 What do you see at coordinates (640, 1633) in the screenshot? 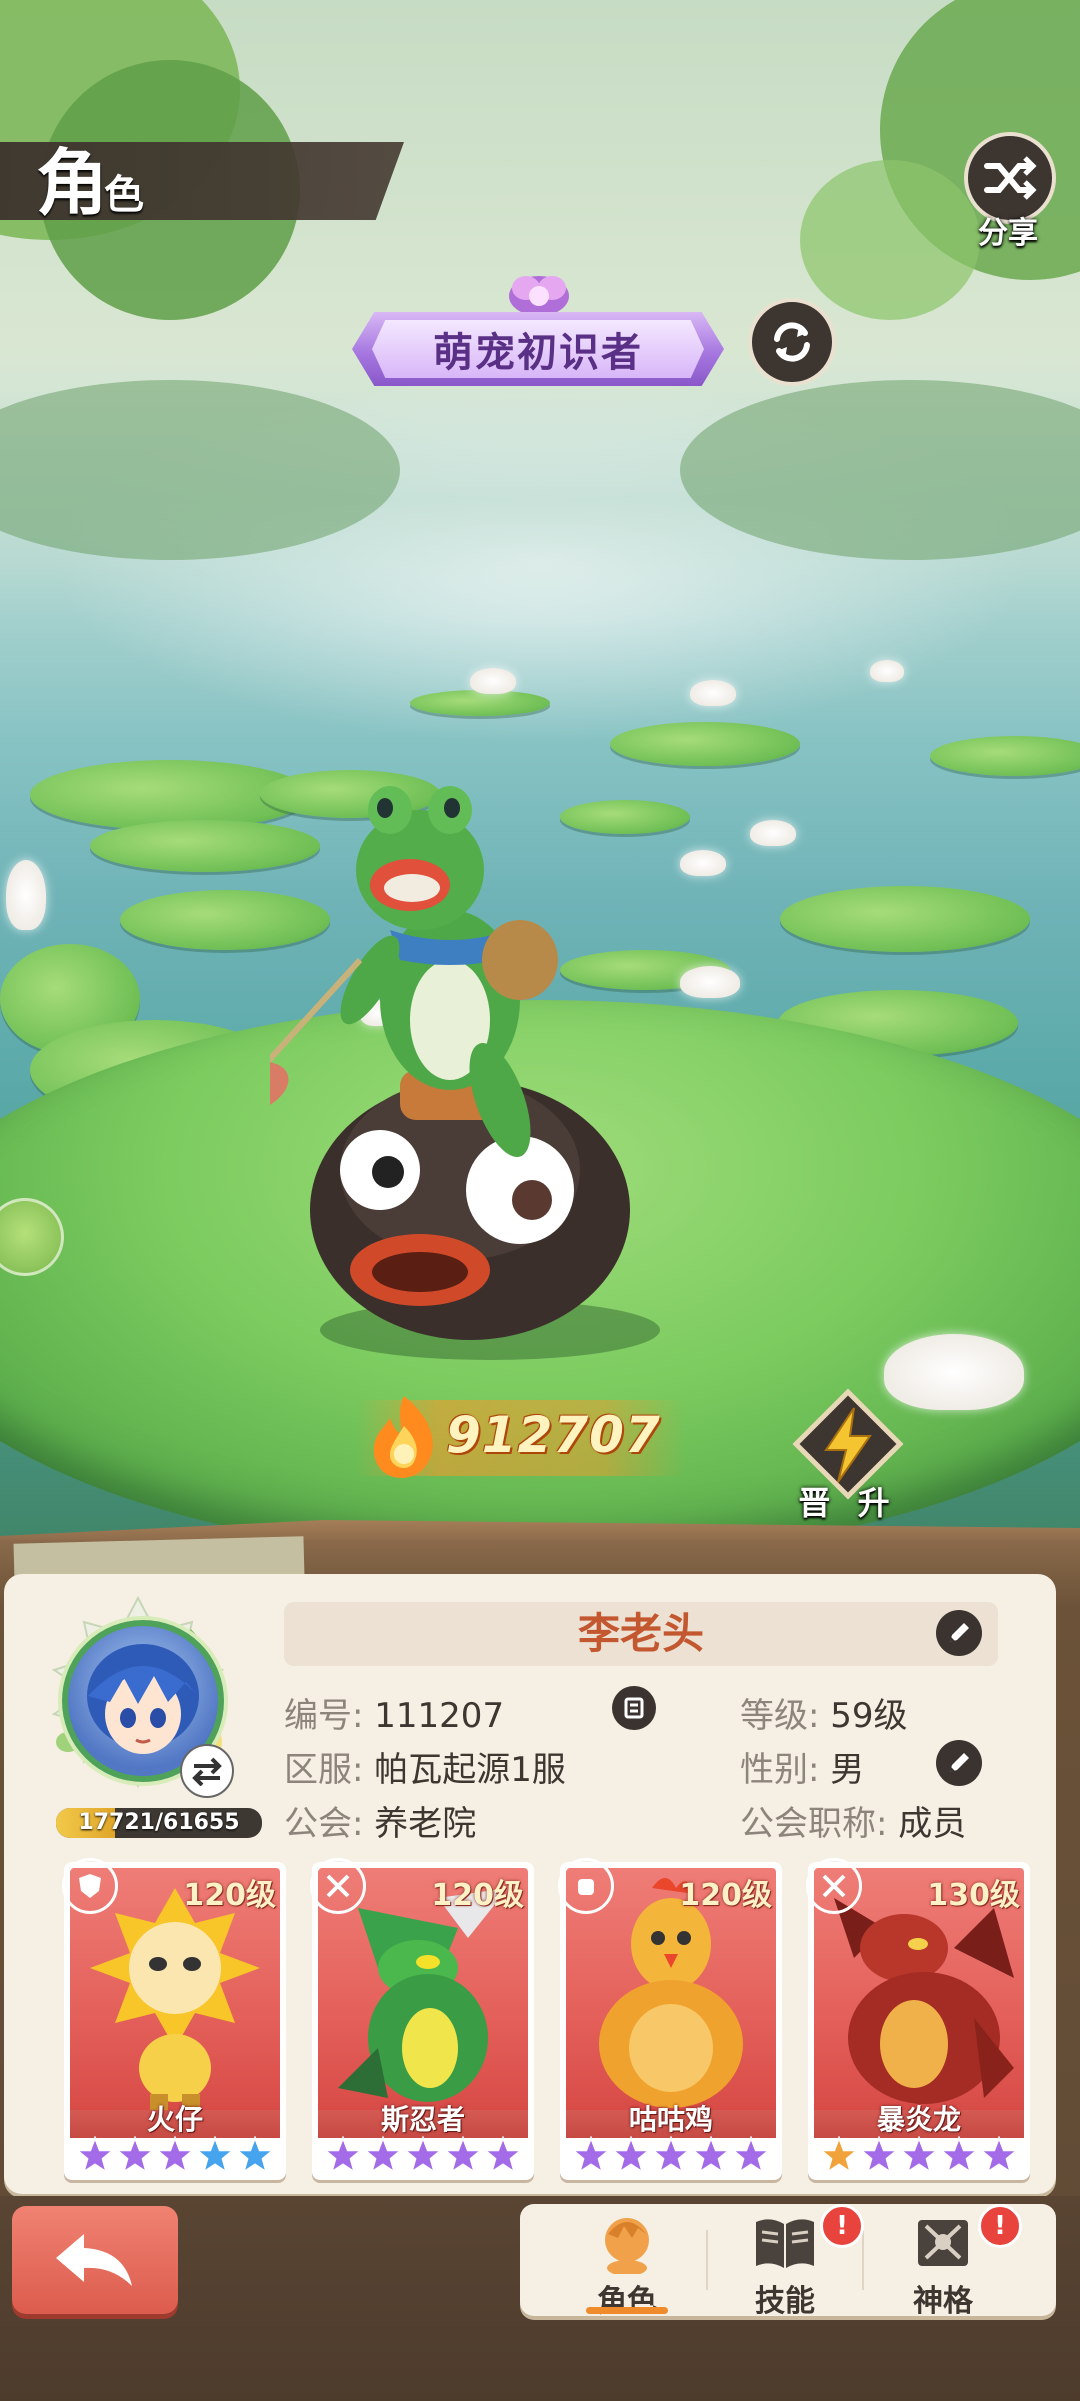
I see `player-name: 李老头` at bounding box center [640, 1633].